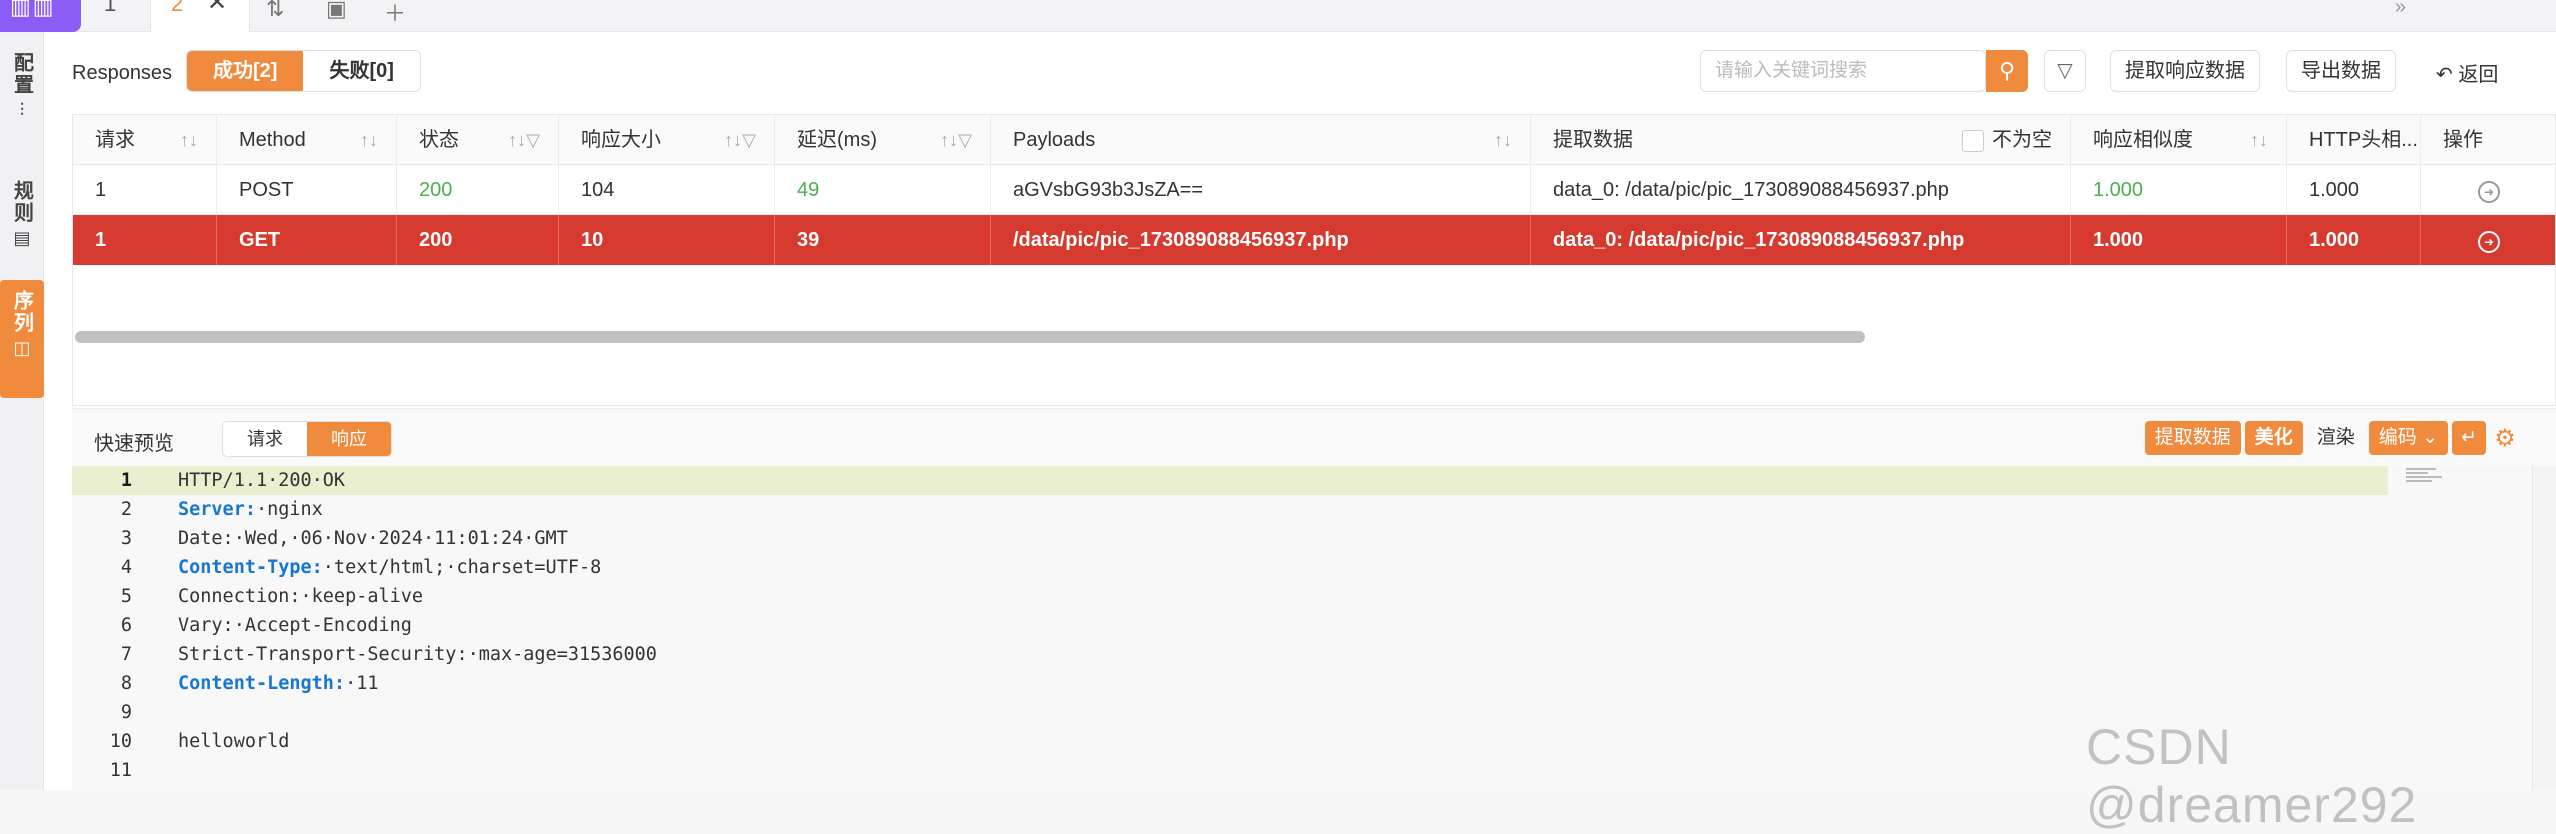 Image resolution: width=2556 pixels, height=834 pixels. I want to click on code-line: 4 Content-Type:·text/html;·charset=UTF-8, so click(361, 567).